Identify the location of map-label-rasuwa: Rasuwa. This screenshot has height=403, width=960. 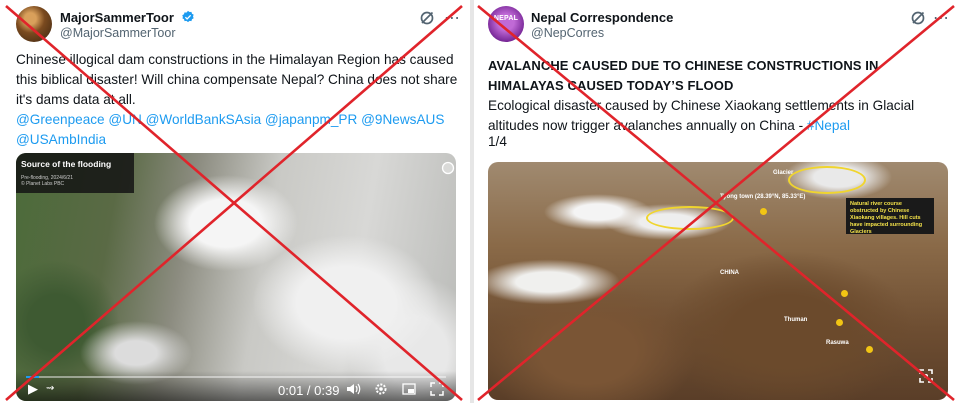
(837, 343).